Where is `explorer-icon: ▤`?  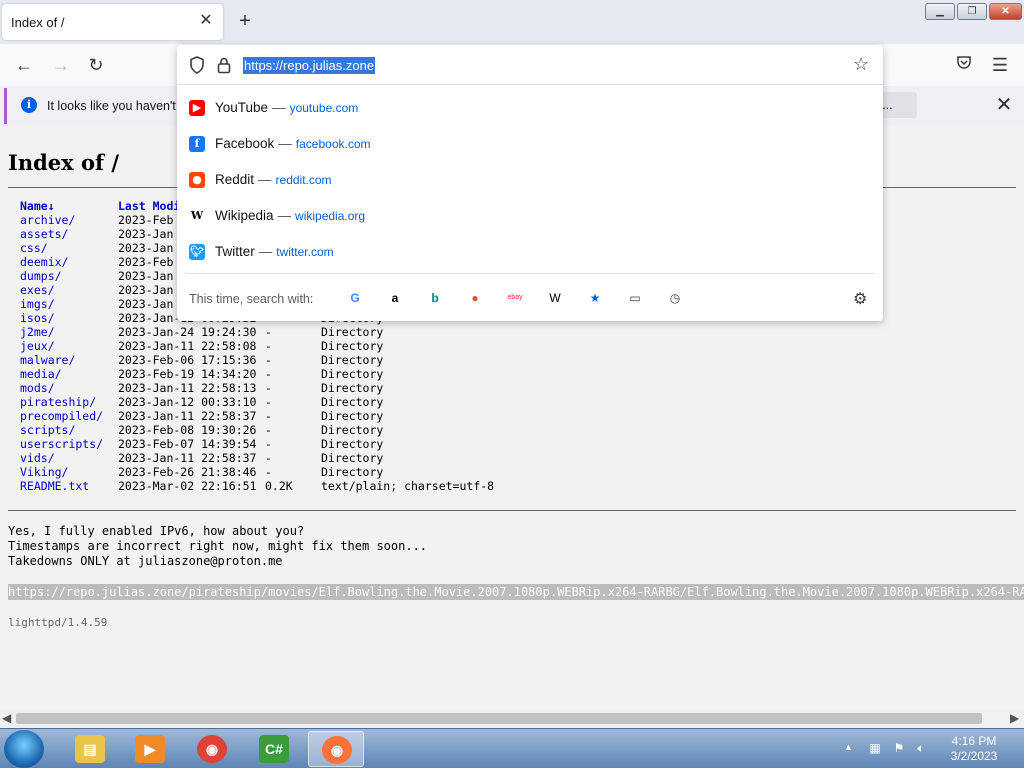 explorer-icon: ▤ is located at coordinates (90, 749).